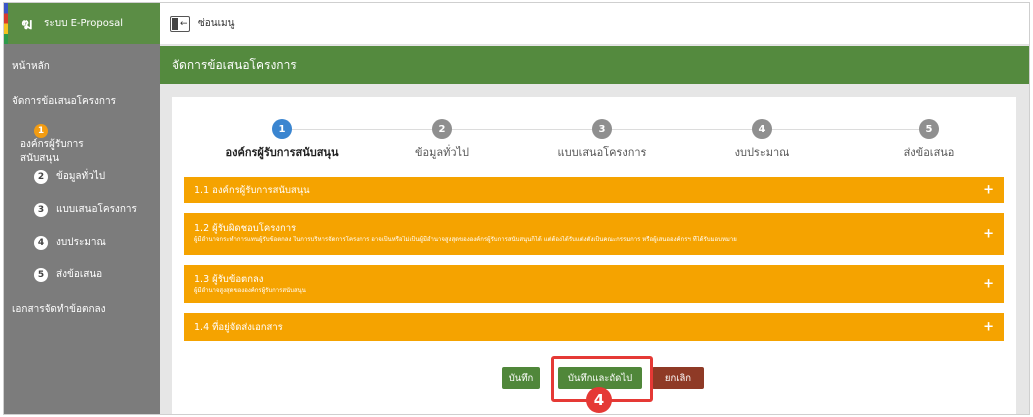 This screenshot has width=1033, height=417. Describe the element at coordinates (442, 140) in the screenshot. I see `step-2: 2 ข้อมูลทั่วไป` at that location.